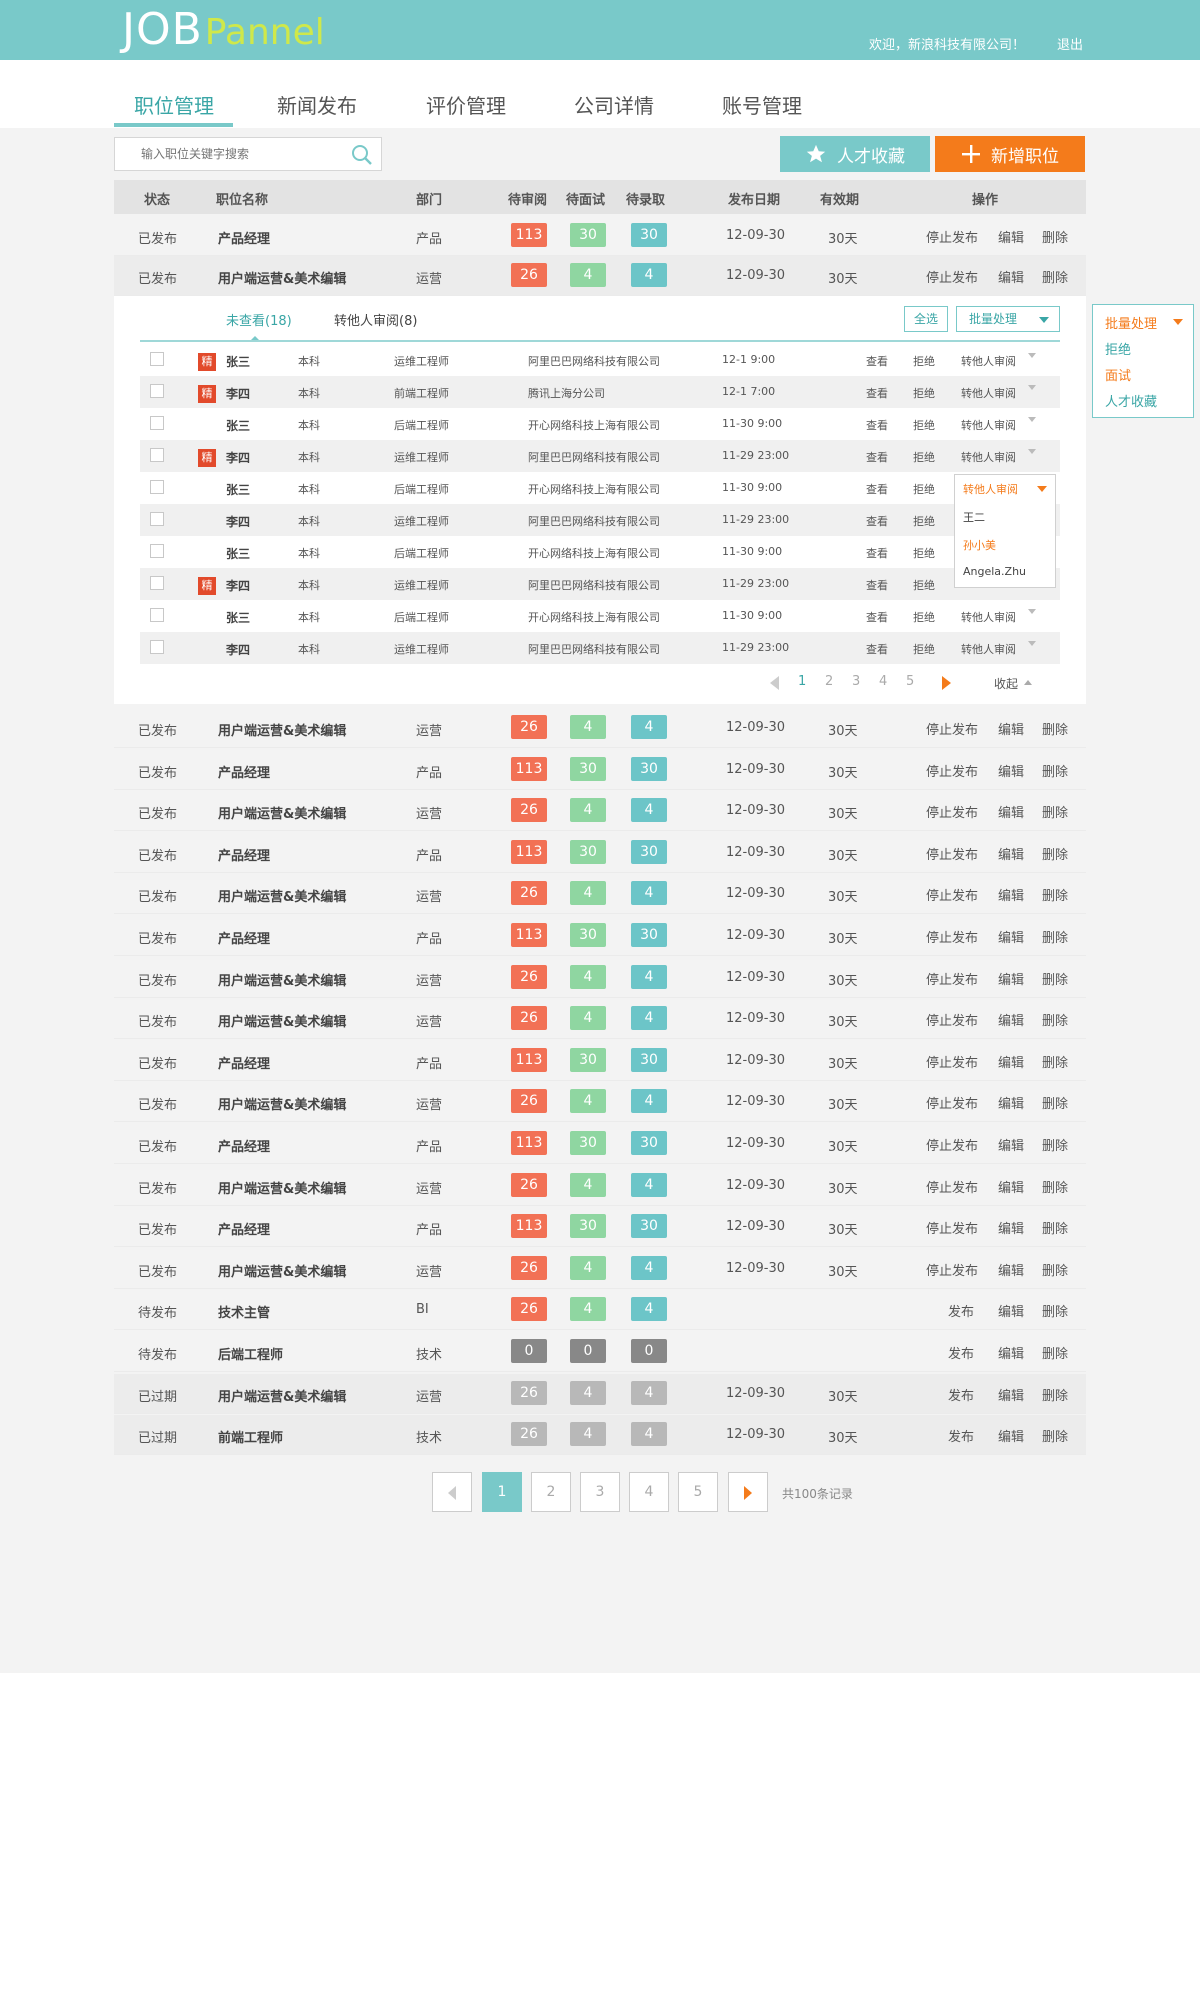 Image resolution: width=1200 pixels, height=2000 pixels. Describe the element at coordinates (762, 104) in the screenshot. I see `nav-tab-account: 账号管理` at that location.